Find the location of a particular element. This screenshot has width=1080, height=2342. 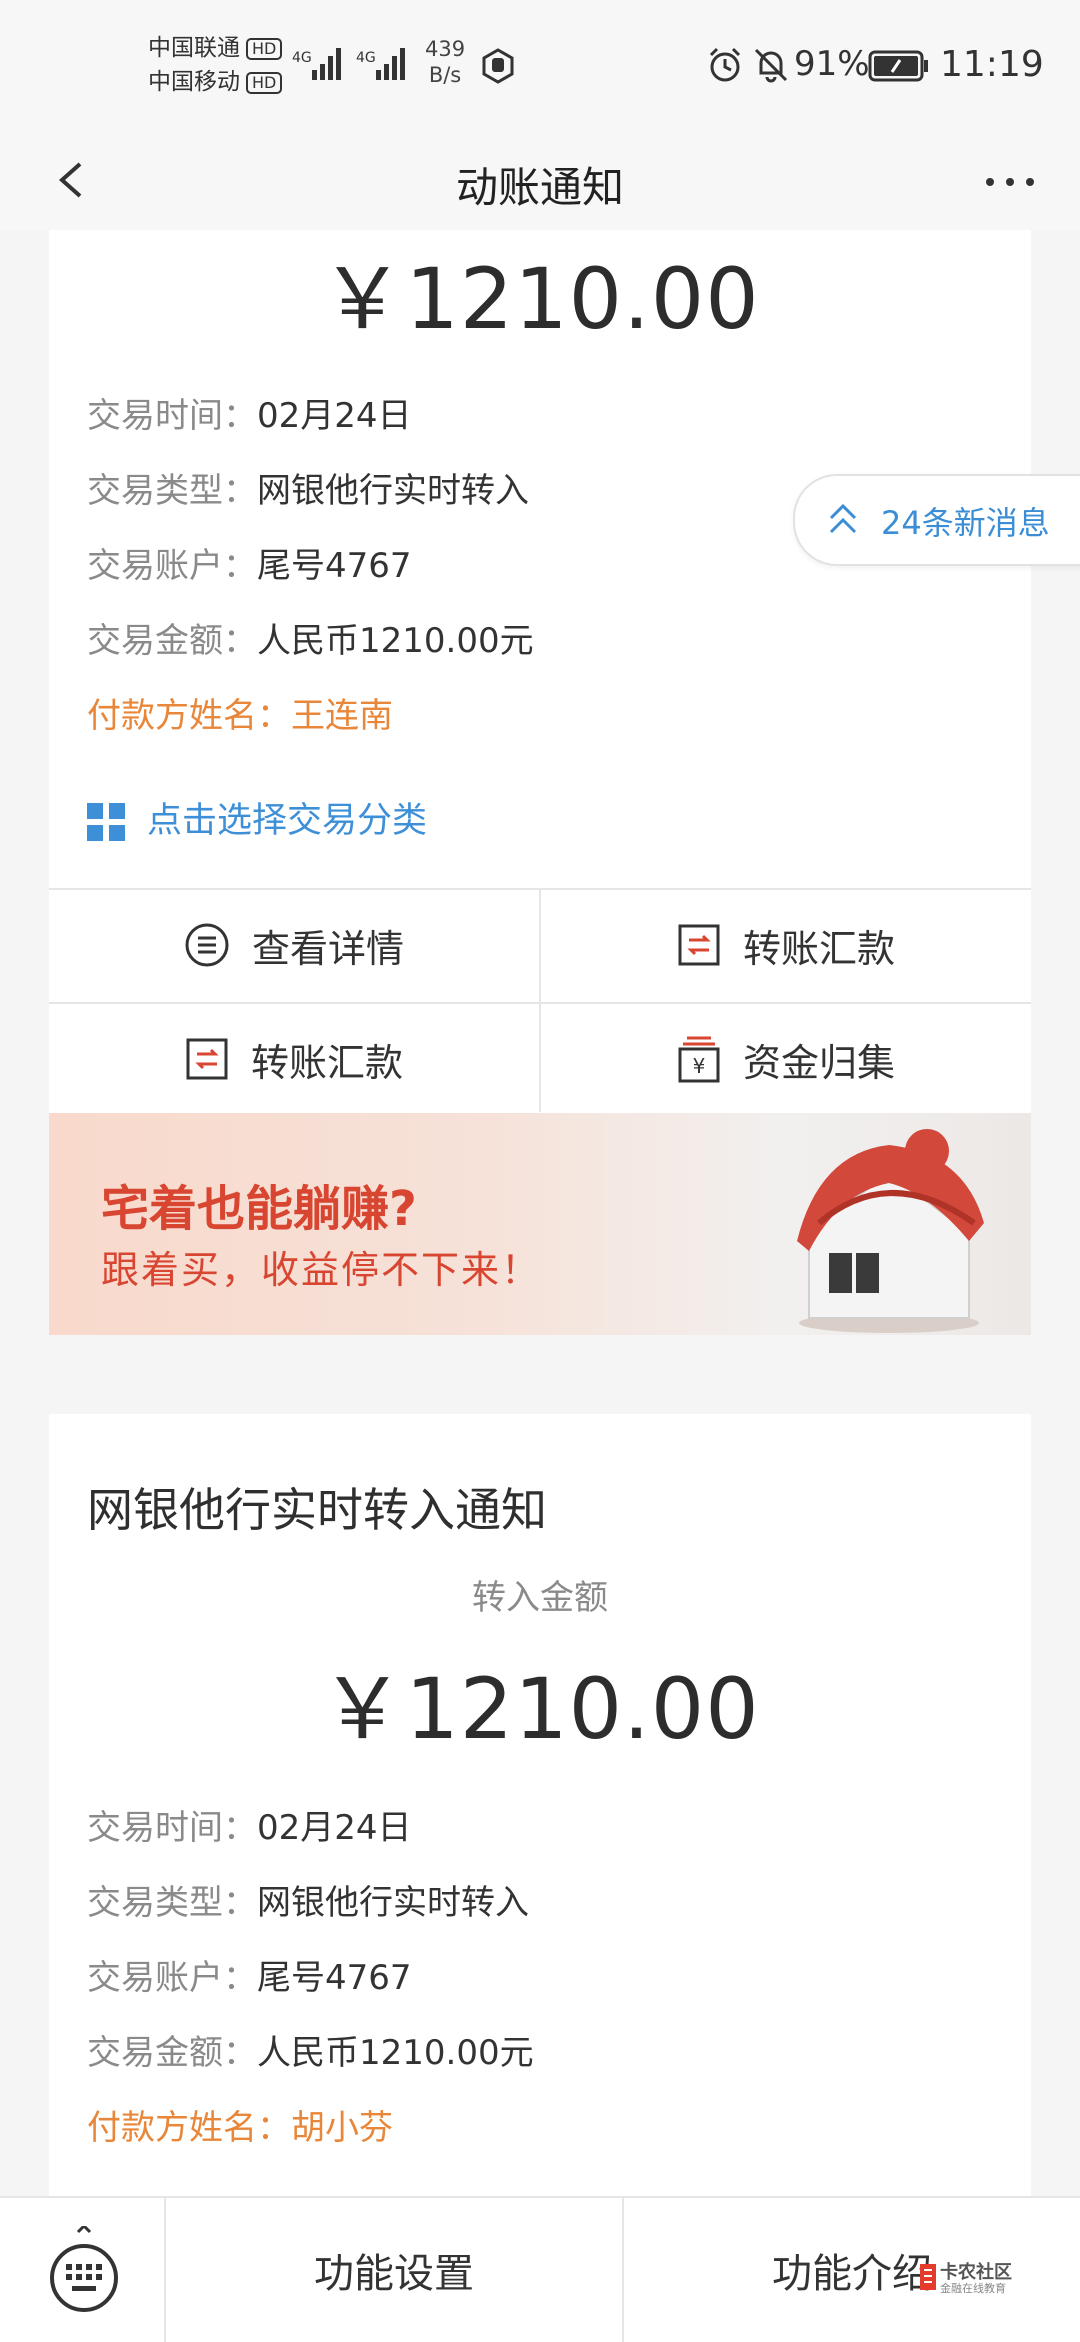

hand-icon is located at coordinates (498, 66).